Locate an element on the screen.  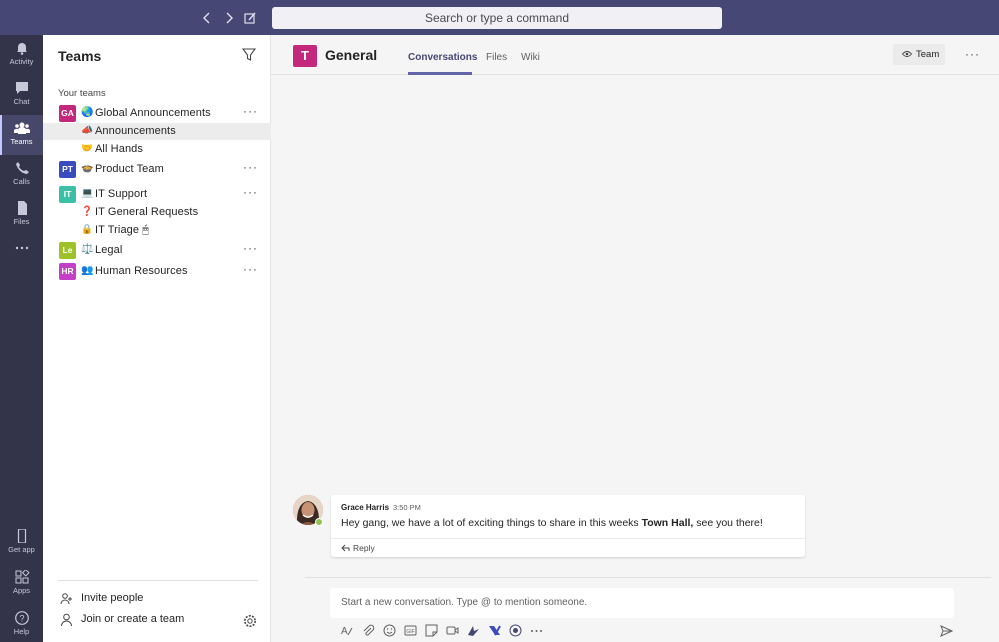
more-icon is located at coordinates (536, 630).